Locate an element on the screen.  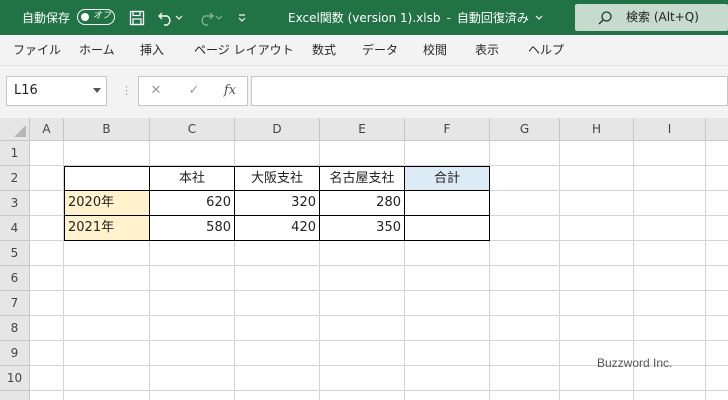
table-corner-cell is located at coordinates (107, 178).